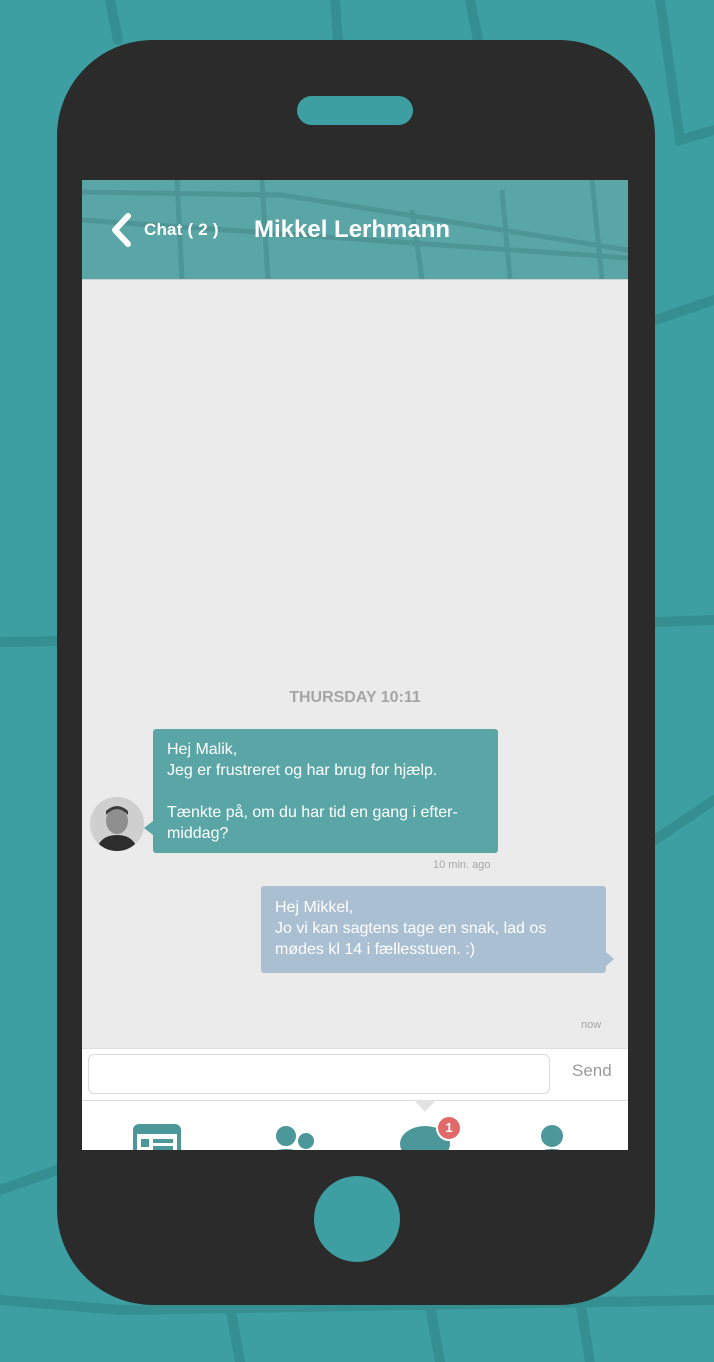 The image size is (714, 1362). What do you see at coordinates (198, 833) in the screenshot?
I see `message-line: middag?` at bounding box center [198, 833].